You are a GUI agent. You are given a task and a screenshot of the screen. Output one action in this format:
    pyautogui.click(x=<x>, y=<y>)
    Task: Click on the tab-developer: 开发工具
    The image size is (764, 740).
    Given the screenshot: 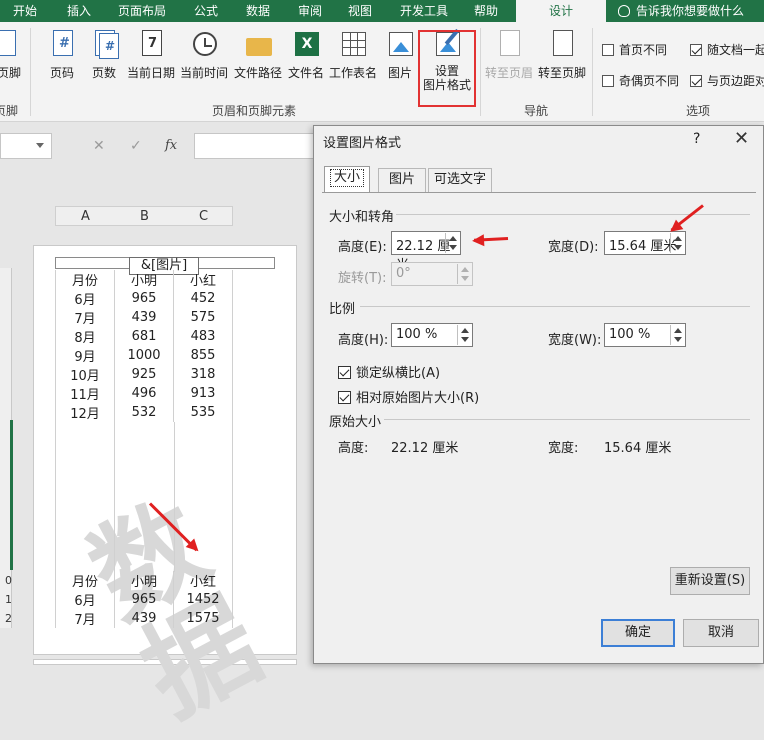 What is the action you would take?
    pyautogui.click(x=424, y=11)
    